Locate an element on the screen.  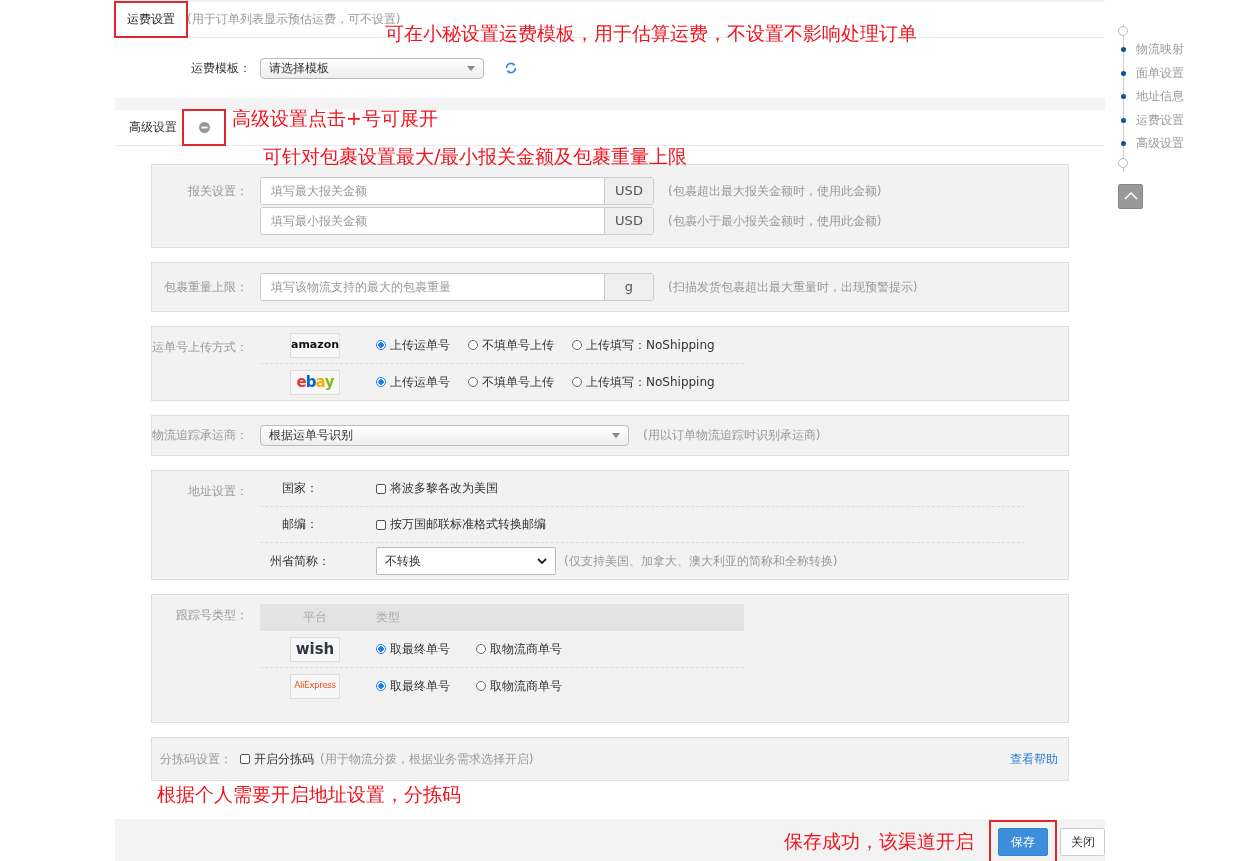
timeline-start-icon is located at coordinates (1123, 31).